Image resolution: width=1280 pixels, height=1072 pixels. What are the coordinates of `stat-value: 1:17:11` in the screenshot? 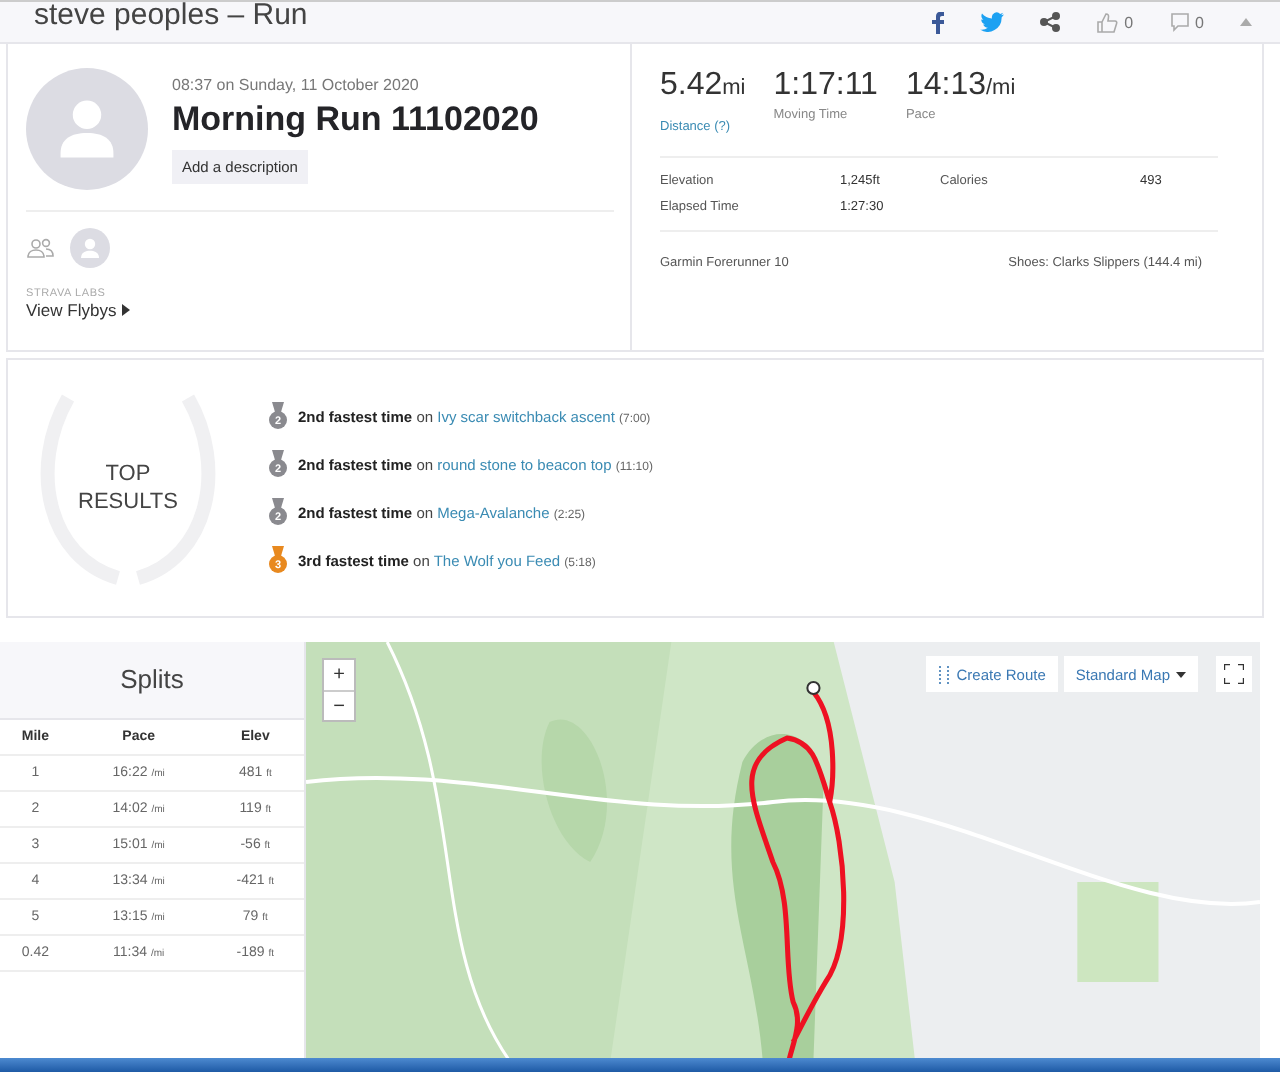 It's located at (825, 86).